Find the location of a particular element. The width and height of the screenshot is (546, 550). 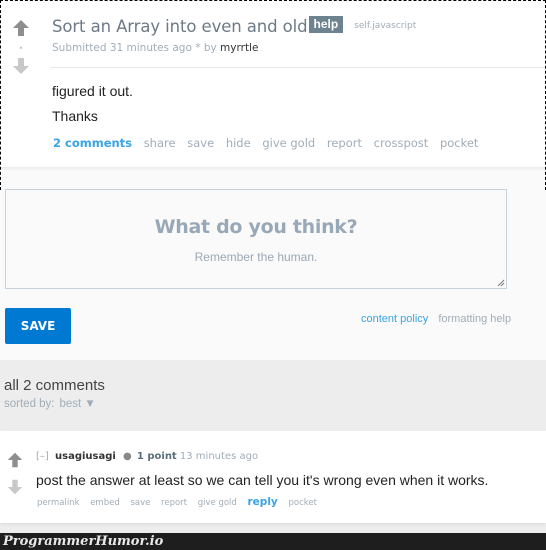

post-flair: help is located at coordinates (326, 24).